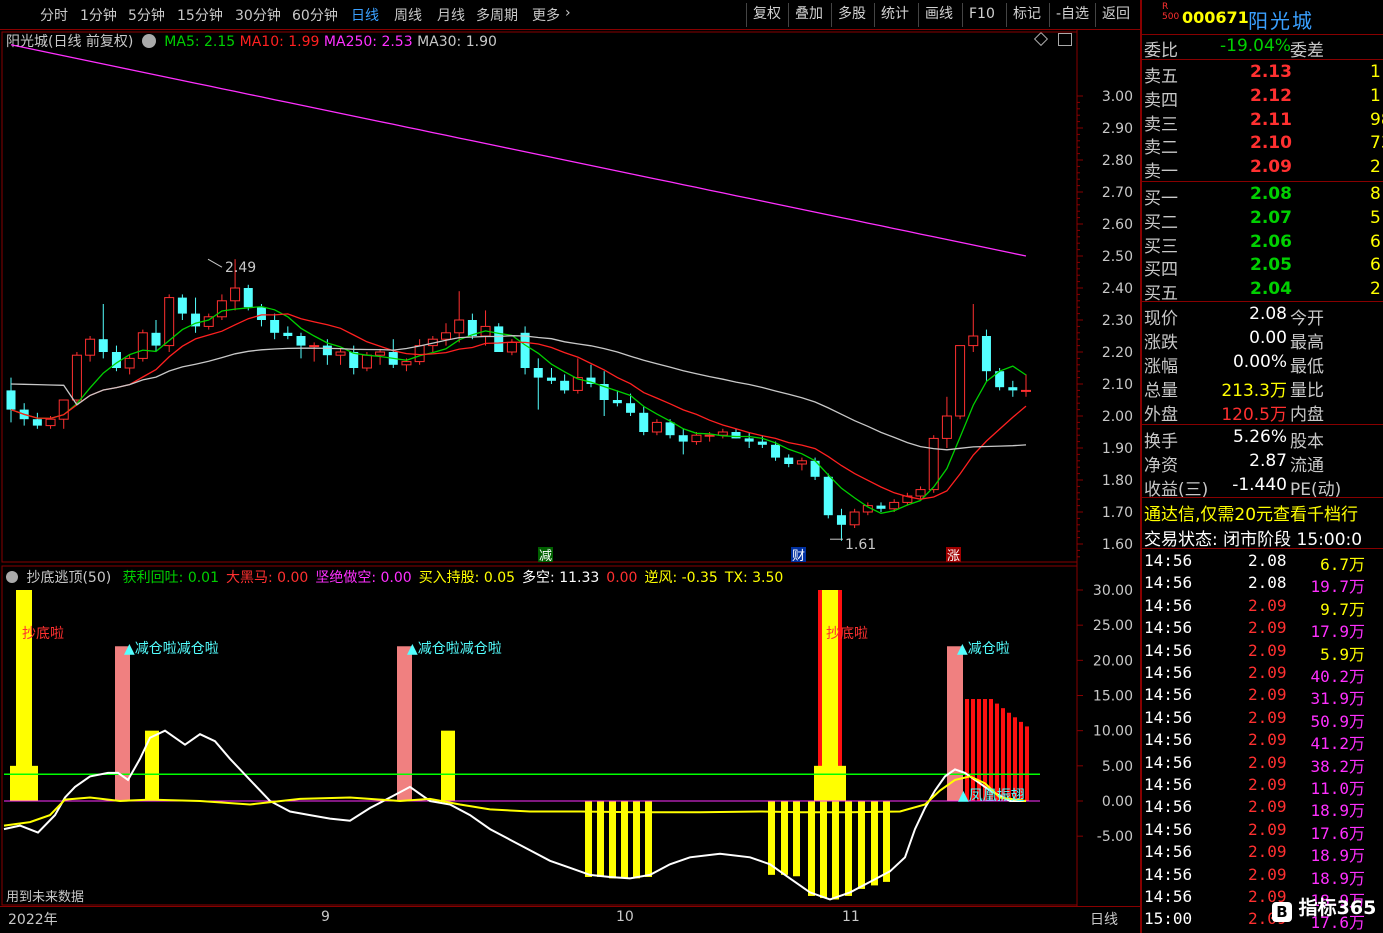  Describe the element at coordinates (1117, 513) in the screenshot. I see `price-axis-label: 1.70` at that location.